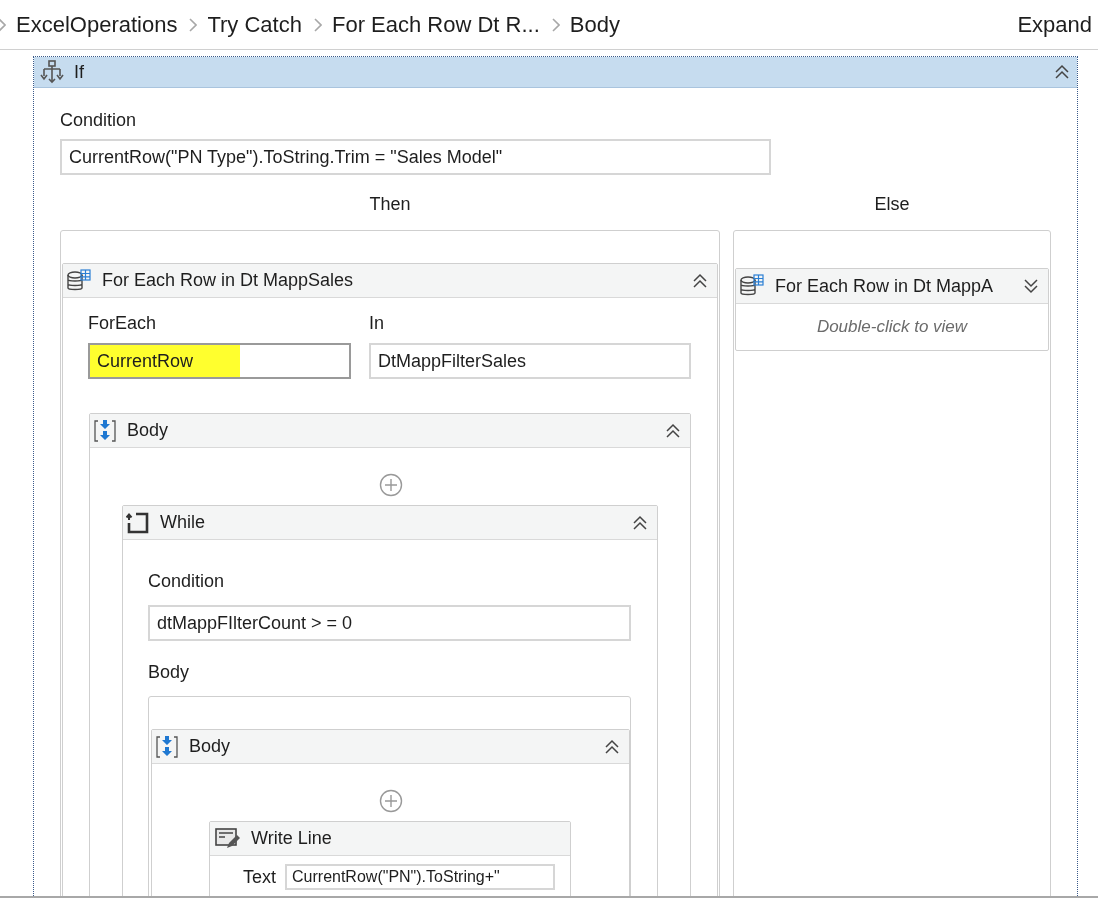 The height and width of the screenshot is (914, 1098). I want to click on activity-header: For Each Row in Dt MappSales, so click(390, 281).